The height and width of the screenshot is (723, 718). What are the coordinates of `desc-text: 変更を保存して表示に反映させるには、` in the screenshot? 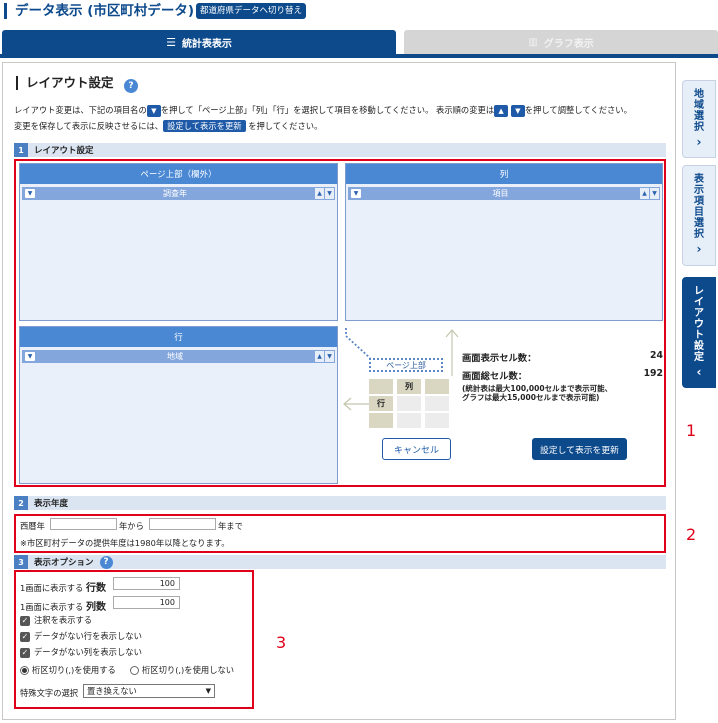 It's located at (89, 126).